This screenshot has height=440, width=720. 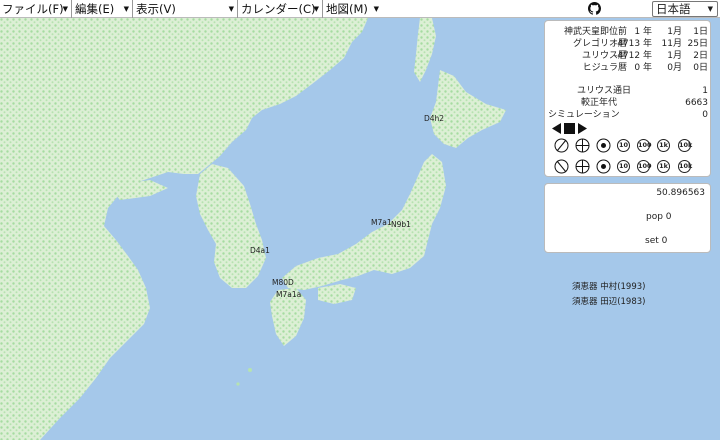 What do you see at coordinates (640, 44) in the screenshot?
I see `calendar-row-gregorian: グレゴリオ暦 -4713 年 11月 25日` at bounding box center [640, 44].